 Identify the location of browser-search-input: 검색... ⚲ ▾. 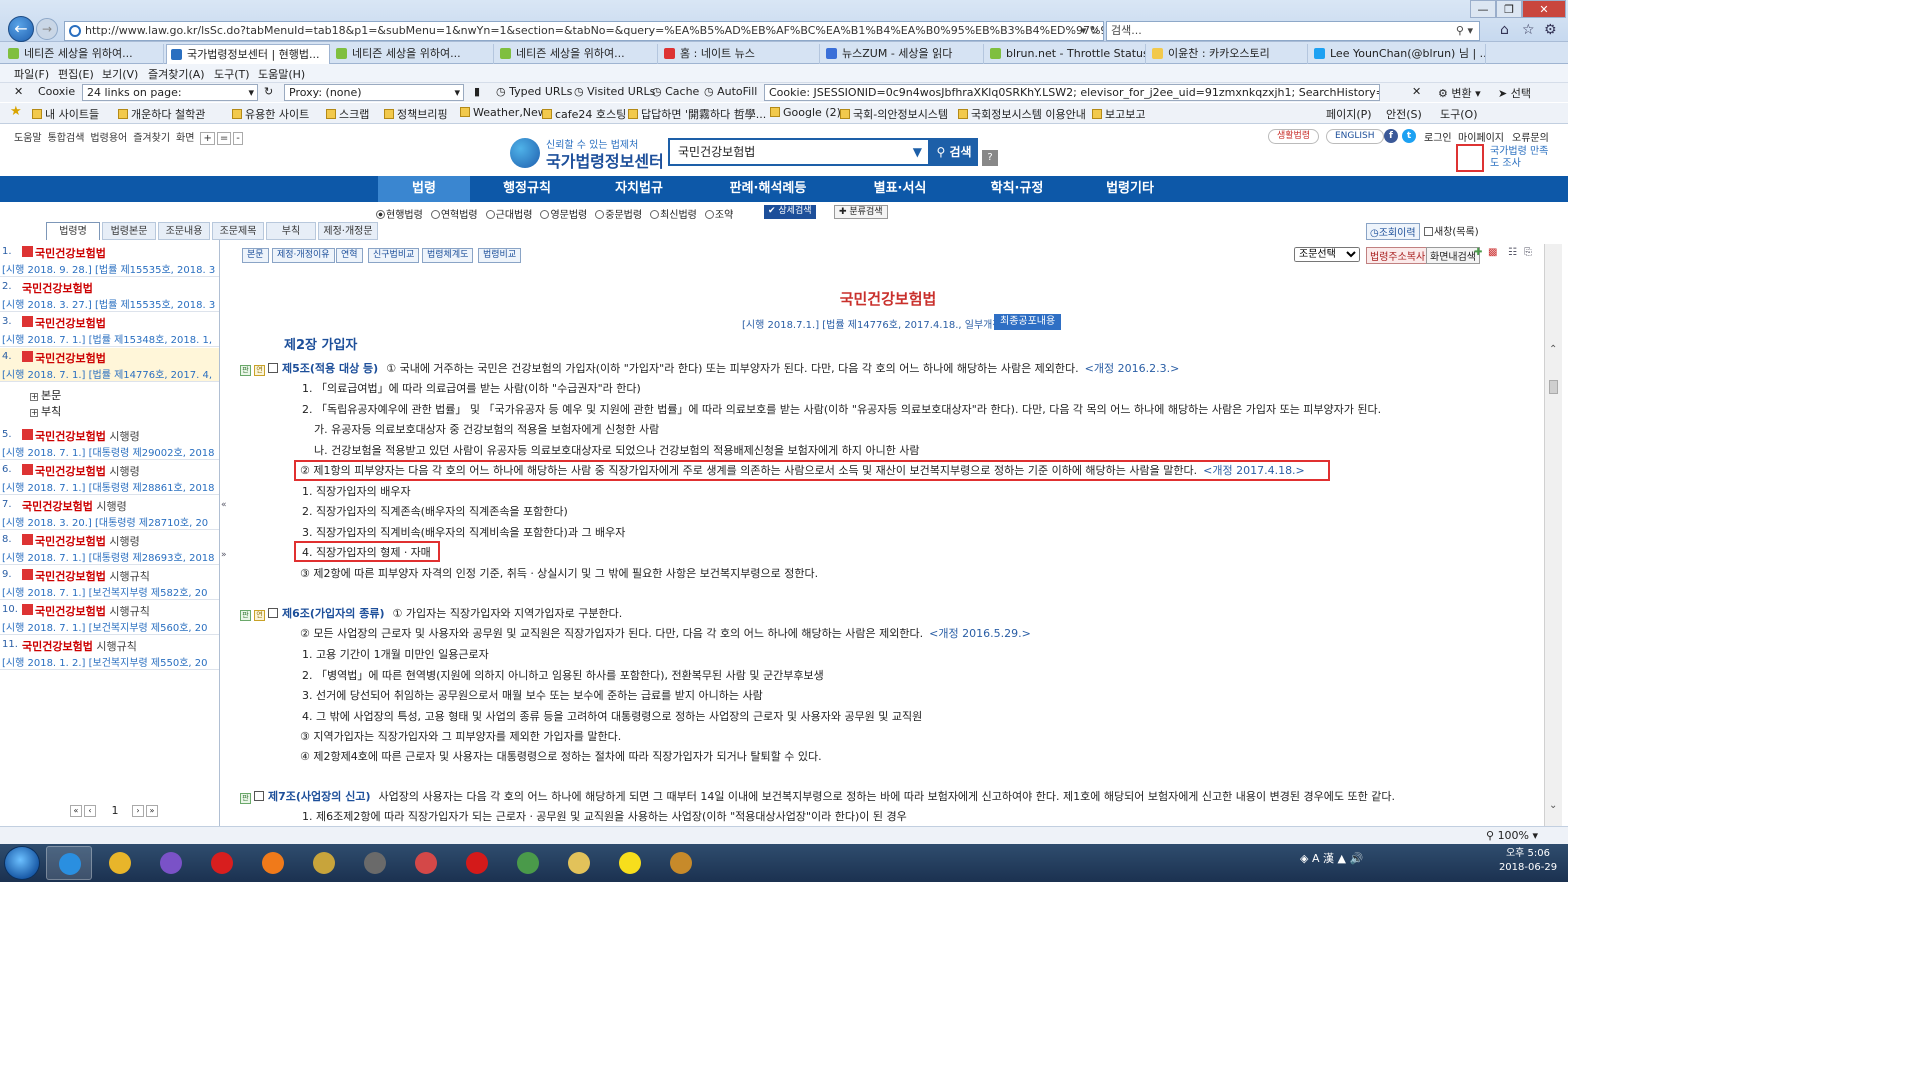
(1293, 31).